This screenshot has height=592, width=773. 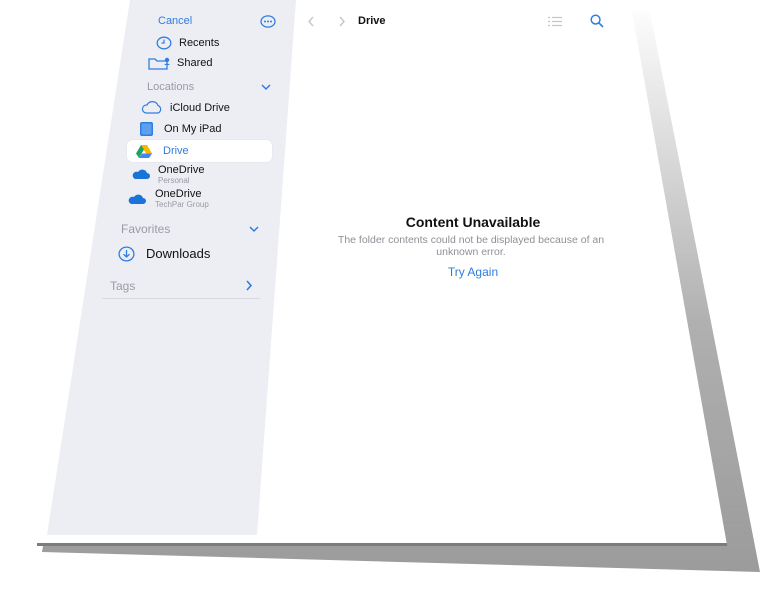 What do you see at coordinates (164, 43) in the screenshot?
I see `clock-icon` at bounding box center [164, 43].